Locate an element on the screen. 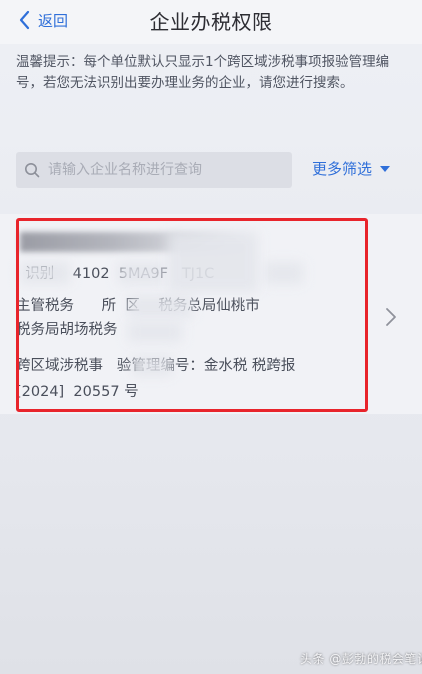 Image resolution: width=422 pixels, height=674 pixels. search-box is located at coordinates (154, 170).